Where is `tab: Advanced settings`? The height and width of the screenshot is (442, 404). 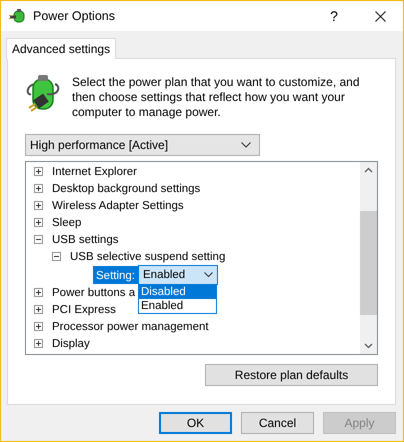 tab: Advanced settings is located at coordinates (61, 48).